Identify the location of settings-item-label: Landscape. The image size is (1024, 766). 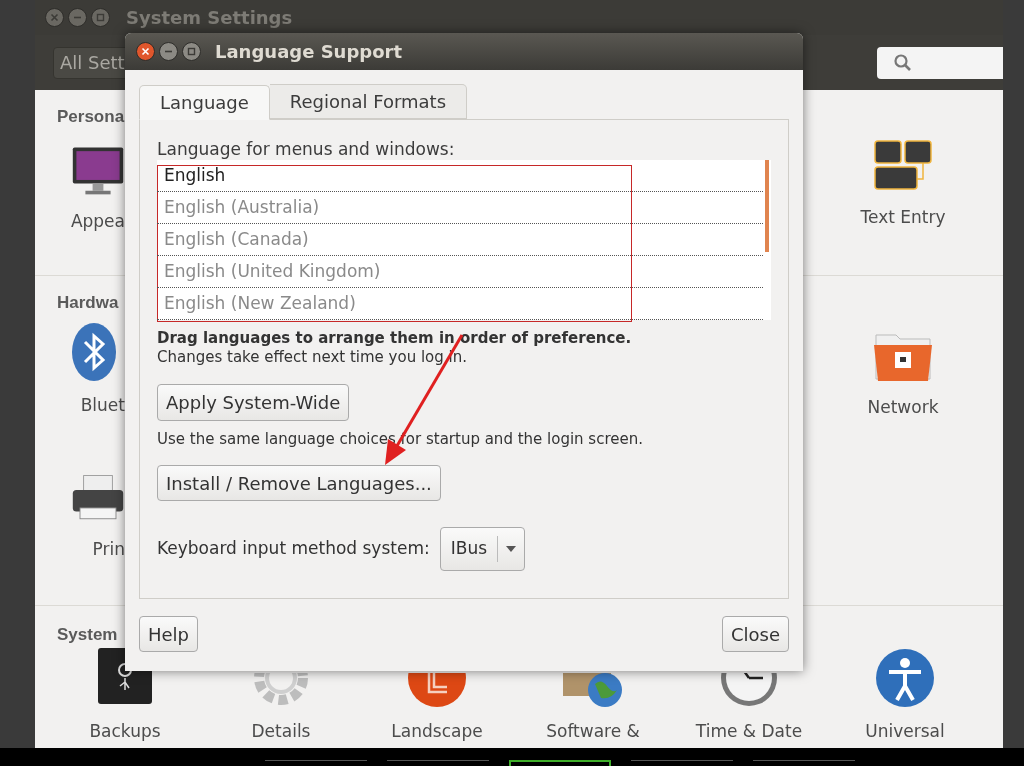
(437, 730).